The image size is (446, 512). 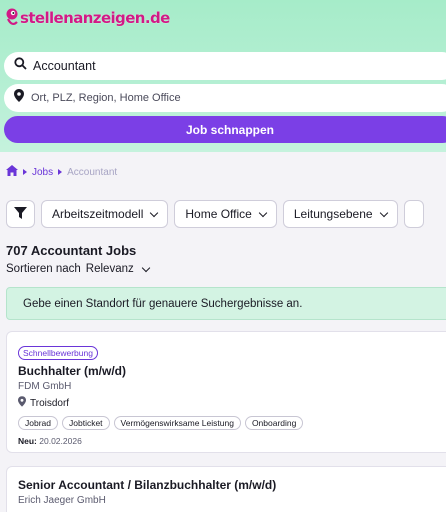 What do you see at coordinates (218, 214) in the screenshot?
I see `filter-label: Home Office` at bounding box center [218, 214].